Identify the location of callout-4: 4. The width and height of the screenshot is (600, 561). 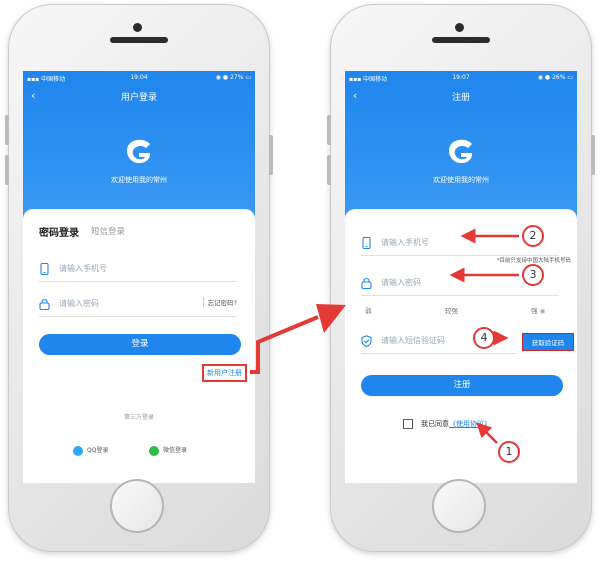
(484, 338).